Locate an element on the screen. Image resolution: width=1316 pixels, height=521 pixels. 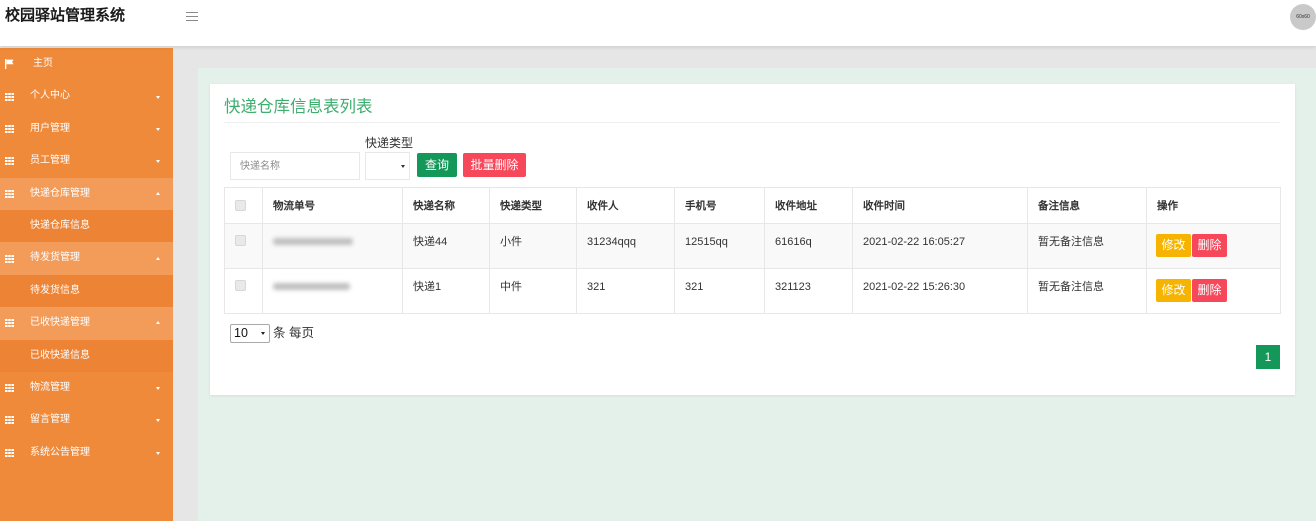
sidebar-item-pending-shipment: 待发货管理 is located at coordinates (86, 258).